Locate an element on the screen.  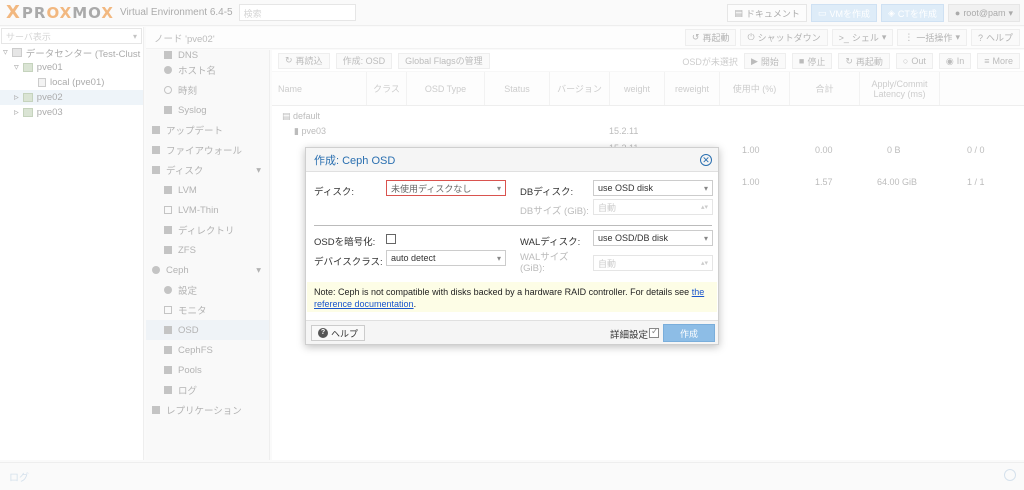
create-button: 作成 is located at coordinates (689, 333).